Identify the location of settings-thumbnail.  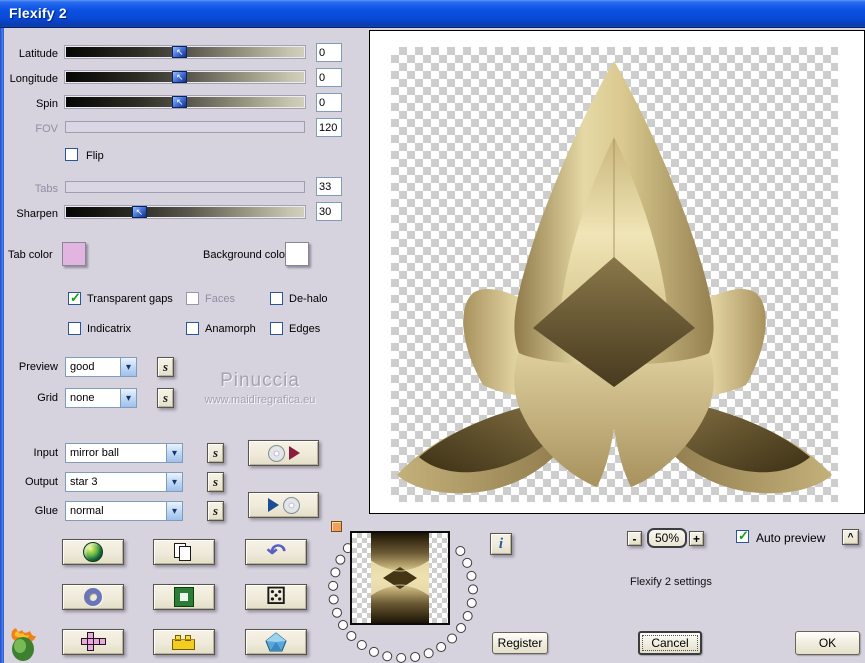
(400, 578).